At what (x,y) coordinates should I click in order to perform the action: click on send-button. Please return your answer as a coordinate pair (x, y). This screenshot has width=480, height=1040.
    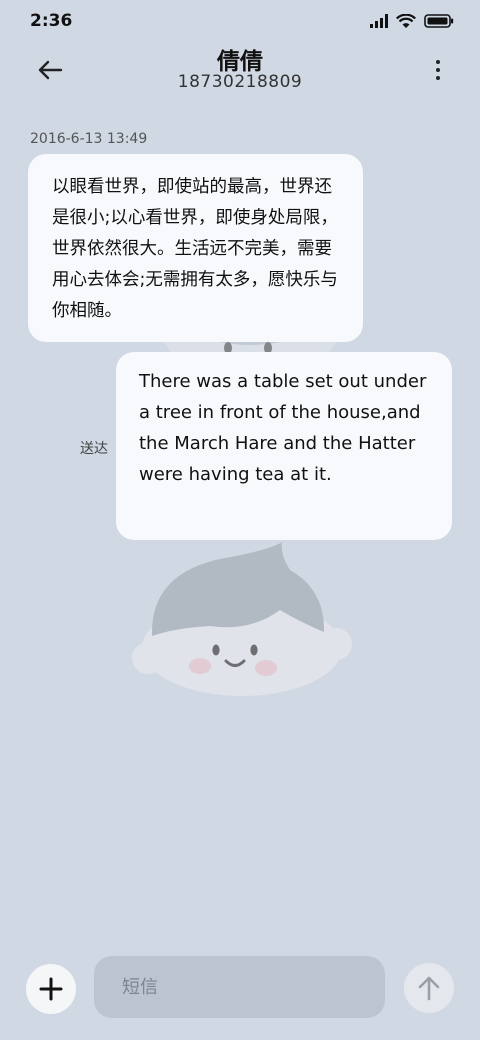
    Looking at the image, I should click on (429, 988).